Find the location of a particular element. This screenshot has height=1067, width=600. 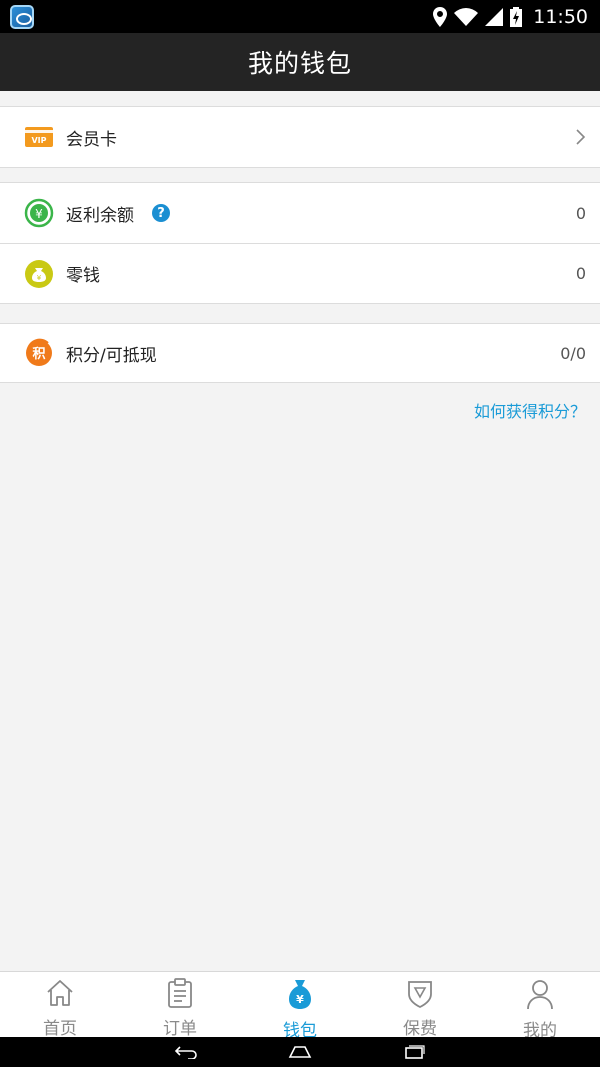

vip-card-icon: VIP is located at coordinates (39, 137).